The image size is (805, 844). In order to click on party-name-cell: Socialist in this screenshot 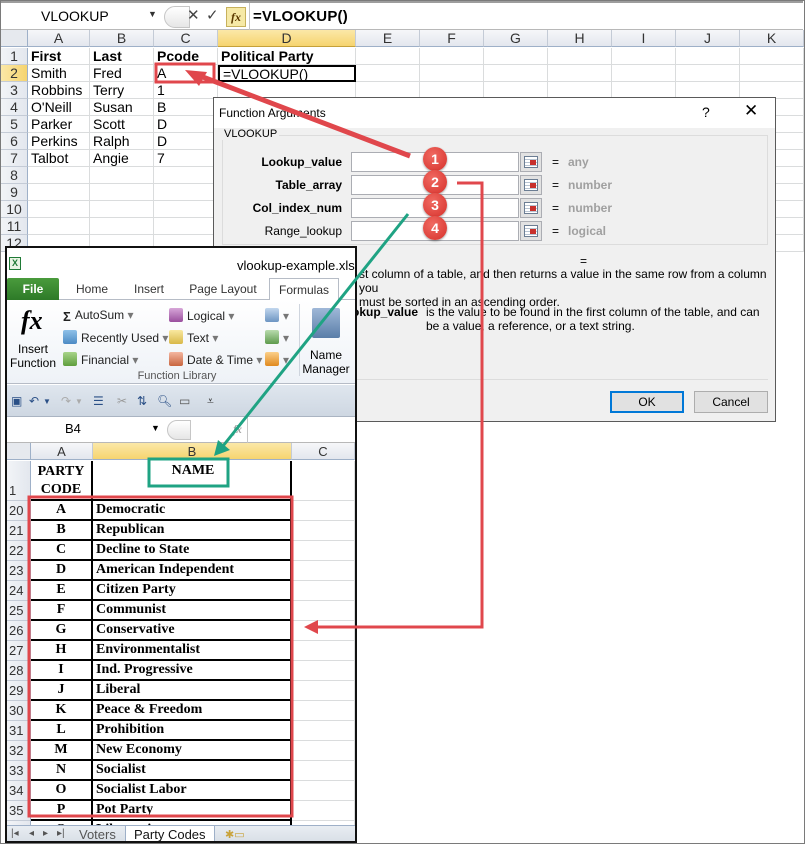, I will do `click(192, 771)`.